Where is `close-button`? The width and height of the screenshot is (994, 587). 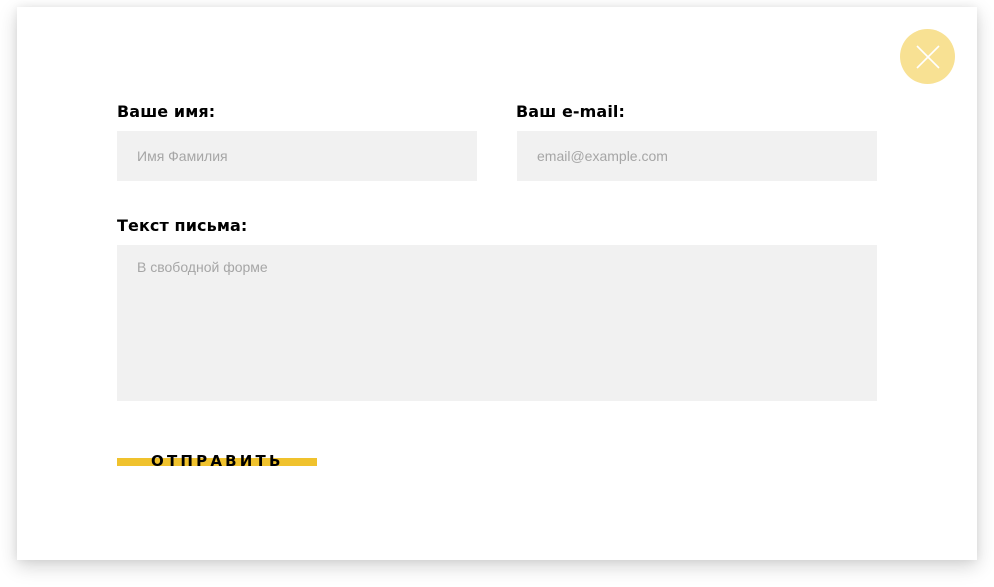 close-button is located at coordinates (927, 56).